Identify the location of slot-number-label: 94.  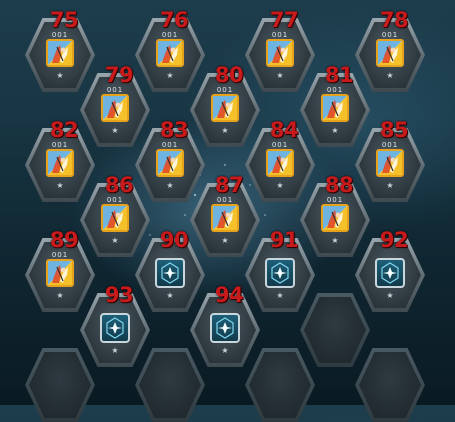
(229, 295).